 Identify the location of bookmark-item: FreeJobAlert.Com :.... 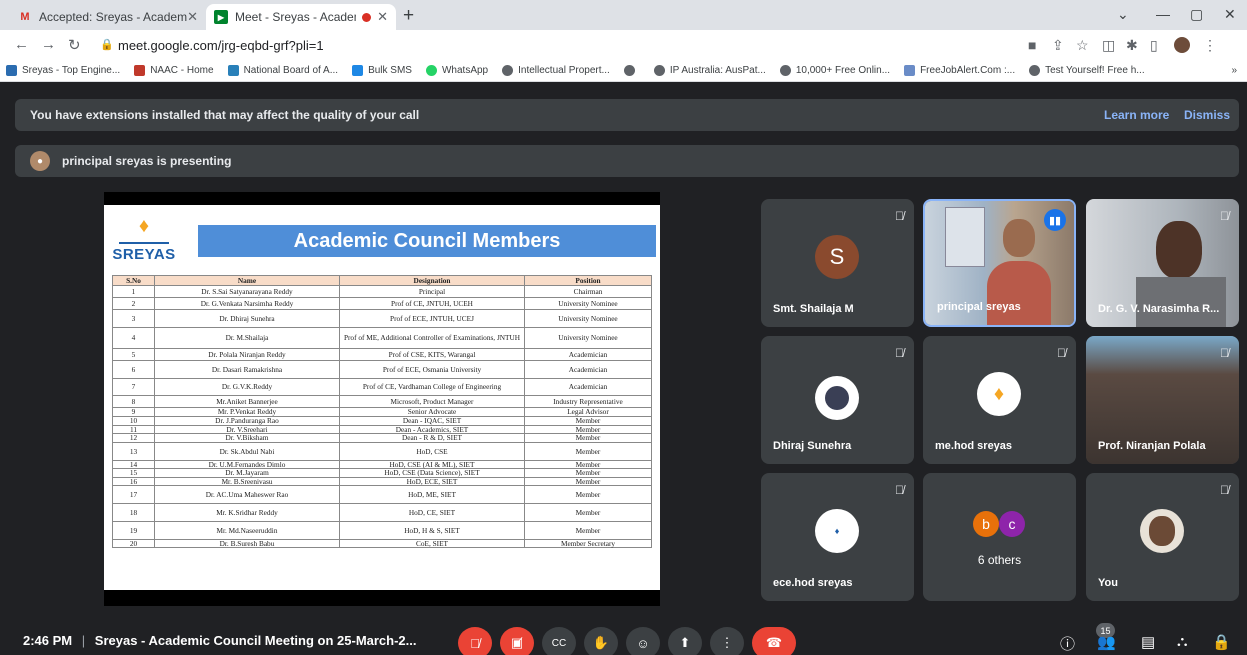
(959, 70).